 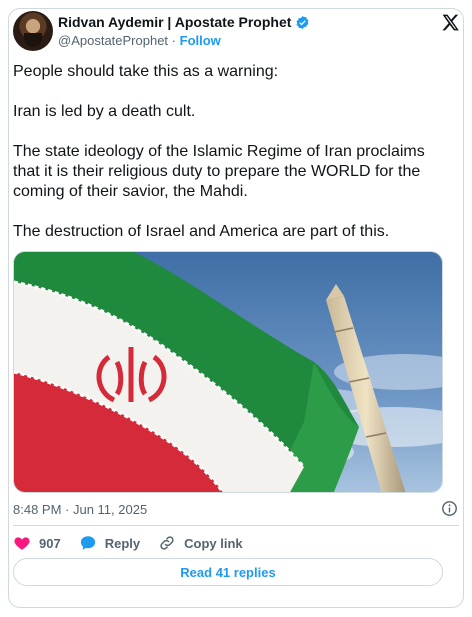 What do you see at coordinates (113, 40) in the screenshot?
I see `author-handle: @ApostateProphet` at bounding box center [113, 40].